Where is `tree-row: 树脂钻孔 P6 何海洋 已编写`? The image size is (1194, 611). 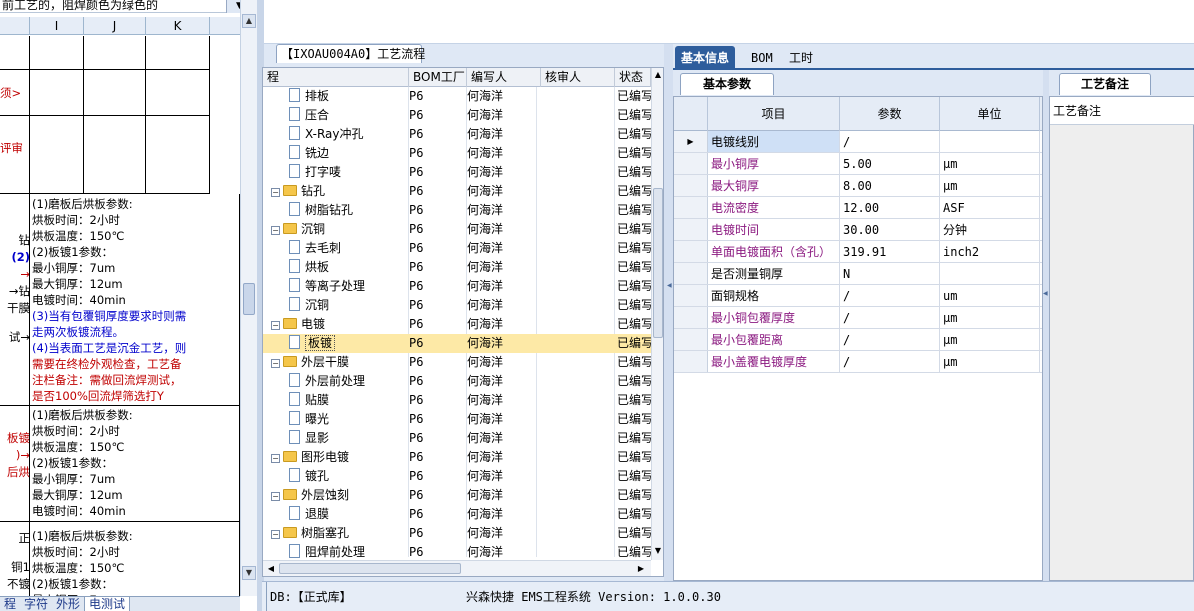 tree-row: 树脂钻孔 P6 何海洋 已编写 is located at coordinates (457, 210).